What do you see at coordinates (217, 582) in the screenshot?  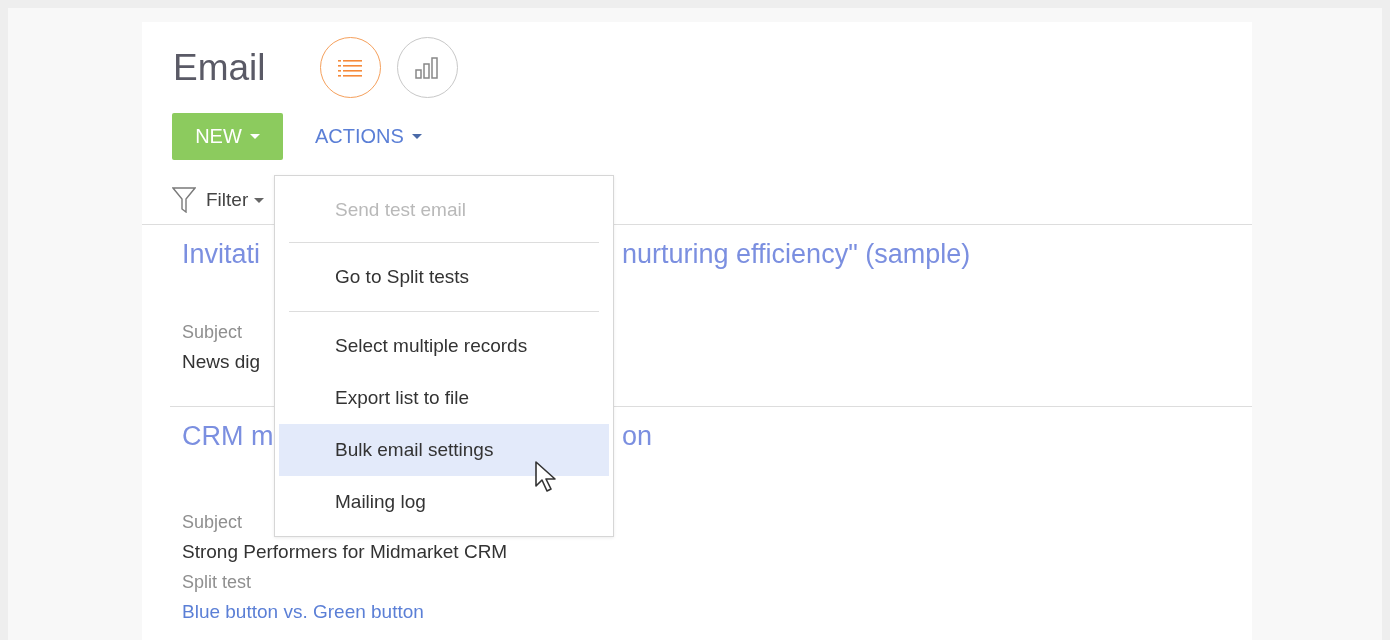 I see `field-label: Split test` at bounding box center [217, 582].